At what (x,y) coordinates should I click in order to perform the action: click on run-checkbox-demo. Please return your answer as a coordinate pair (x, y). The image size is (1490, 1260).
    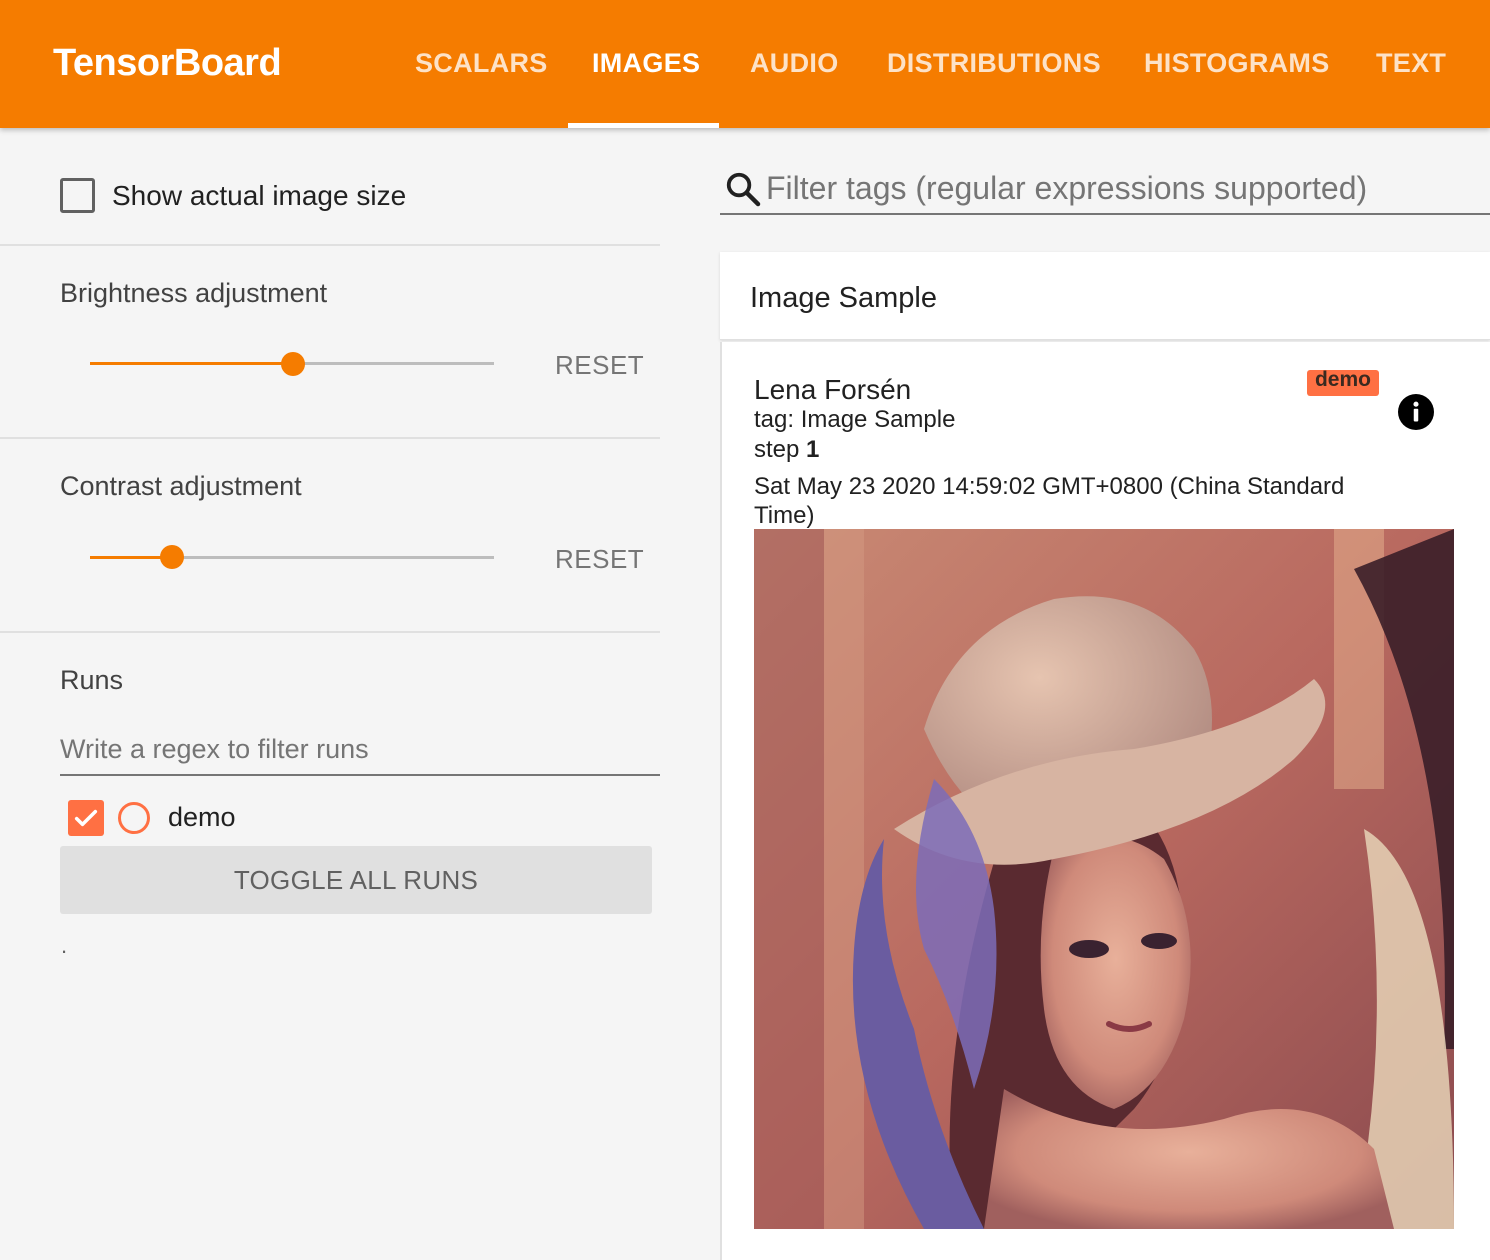
    Looking at the image, I should click on (86, 818).